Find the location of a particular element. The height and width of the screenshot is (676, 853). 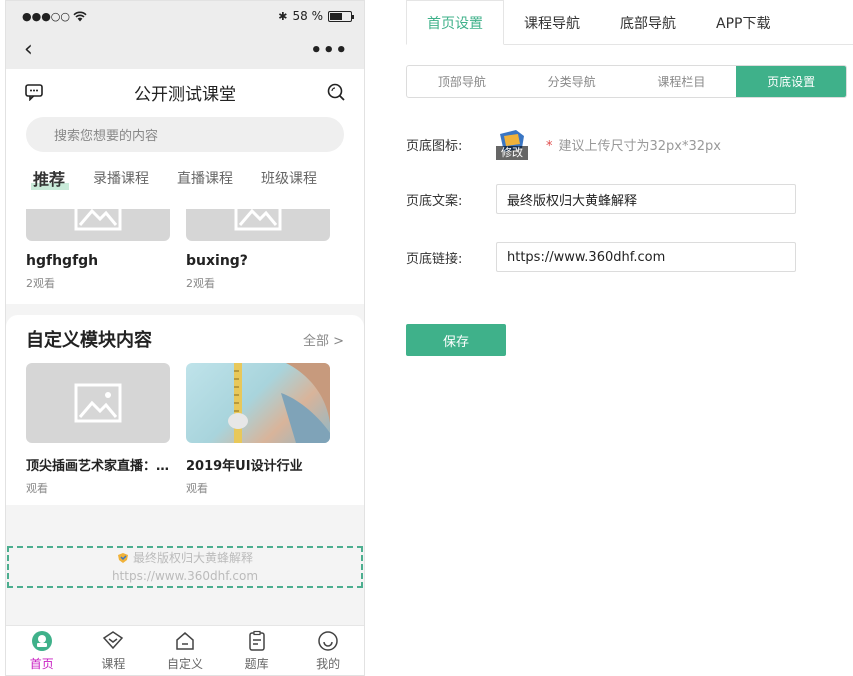

subtab-course-column: 课程栏目 is located at coordinates (682, 81).